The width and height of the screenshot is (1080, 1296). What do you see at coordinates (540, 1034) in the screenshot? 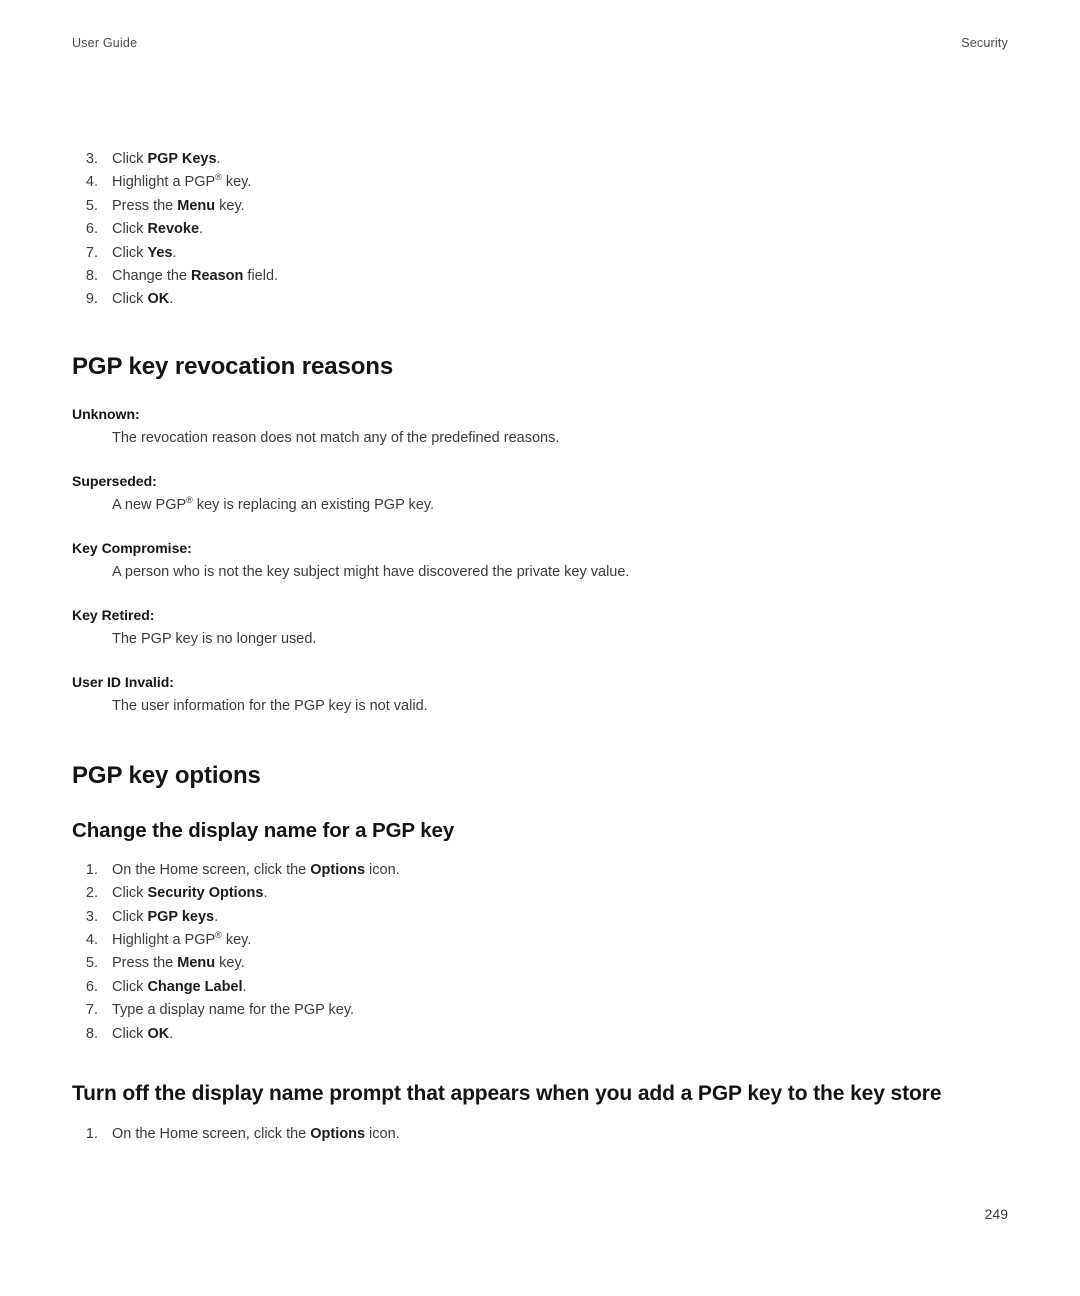
I see `list-item: 8. Click OK.` at bounding box center [540, 1034].